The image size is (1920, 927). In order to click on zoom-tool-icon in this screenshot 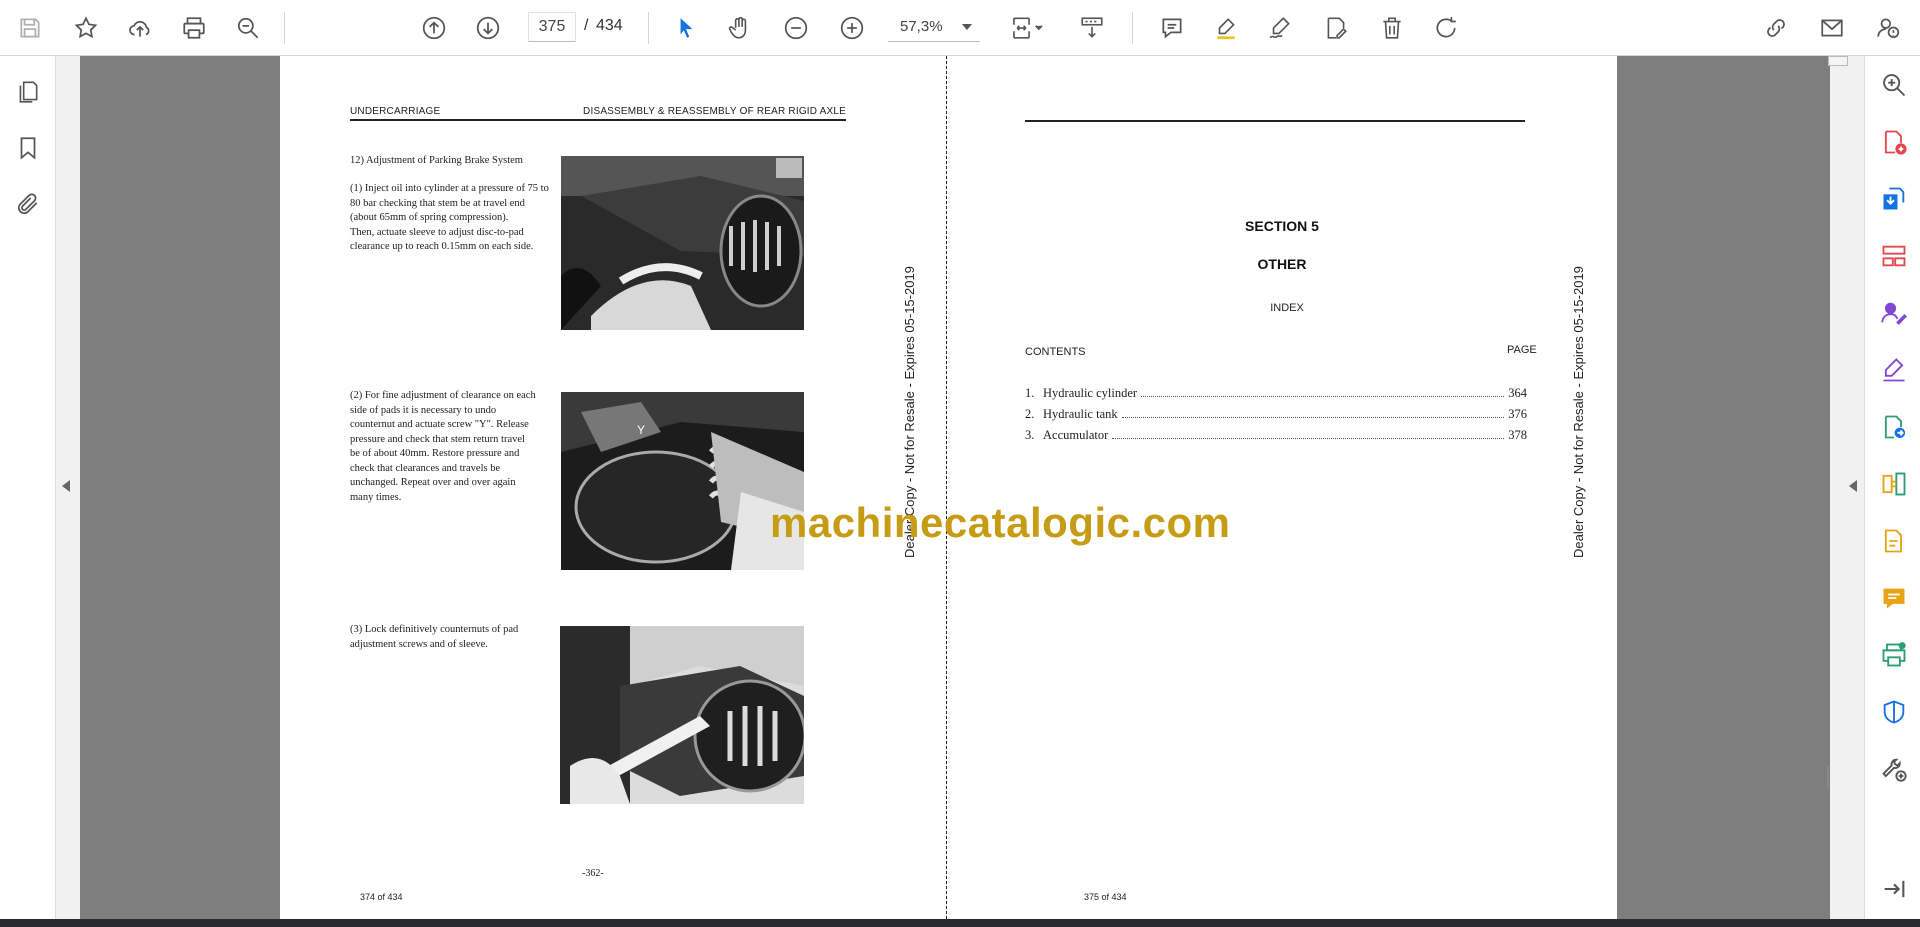, I will do `click(1894, 85)`.